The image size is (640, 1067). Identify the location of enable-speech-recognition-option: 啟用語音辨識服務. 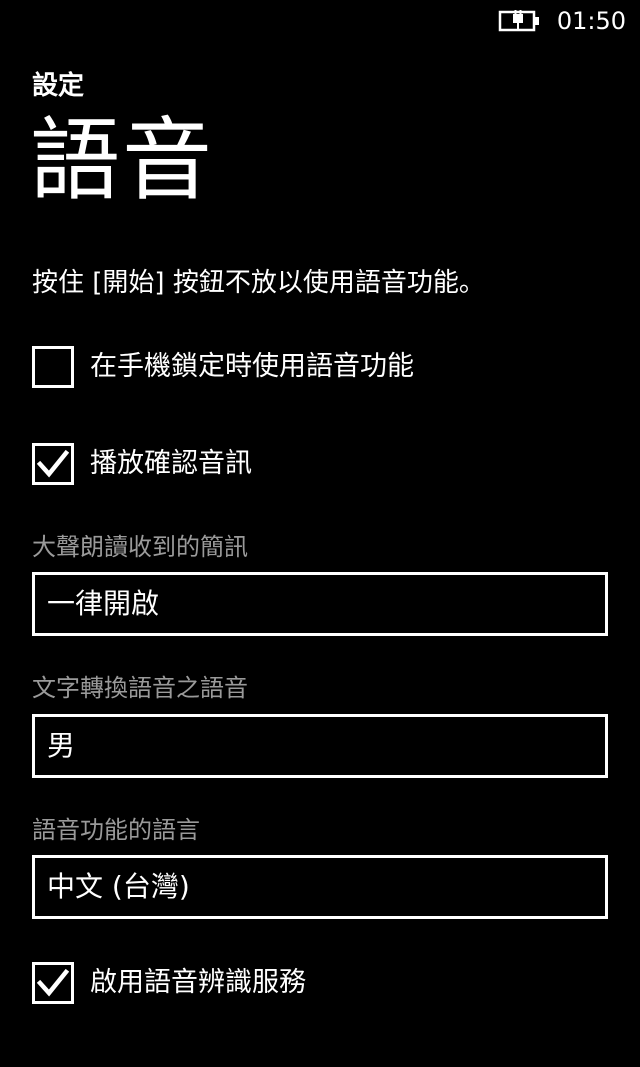
(169, 983).